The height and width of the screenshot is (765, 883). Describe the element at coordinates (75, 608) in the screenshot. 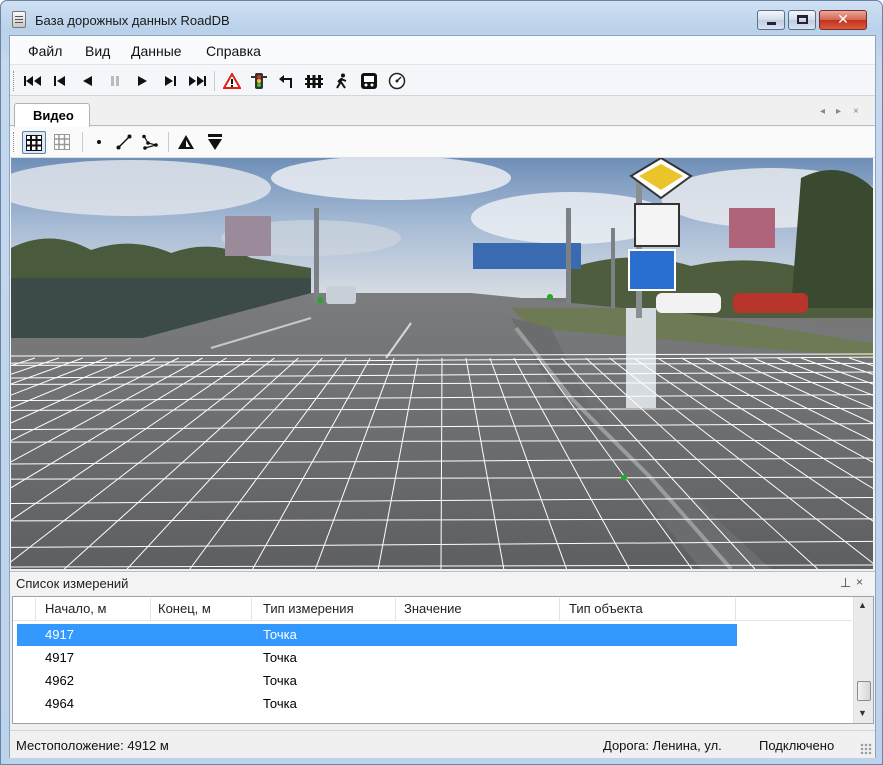

I see `column-header-start: Начало, м` at that location.